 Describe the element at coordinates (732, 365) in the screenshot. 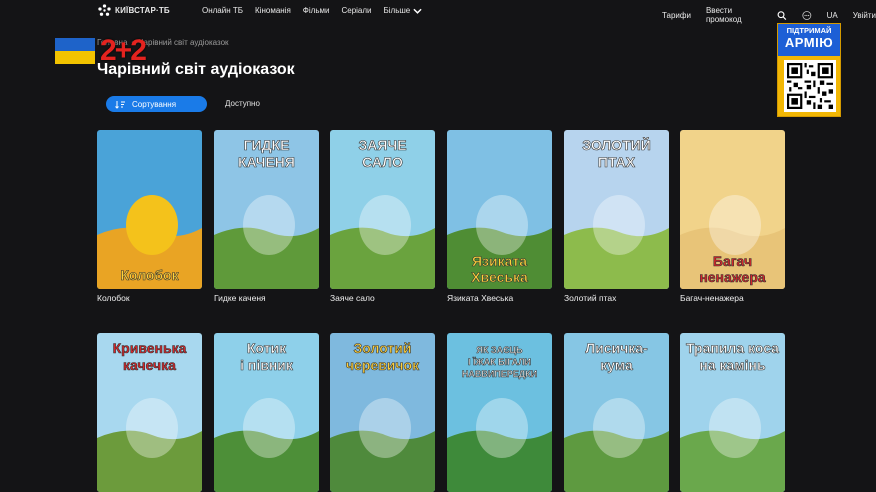

I see `cover-title-text: на камінь` at that location.